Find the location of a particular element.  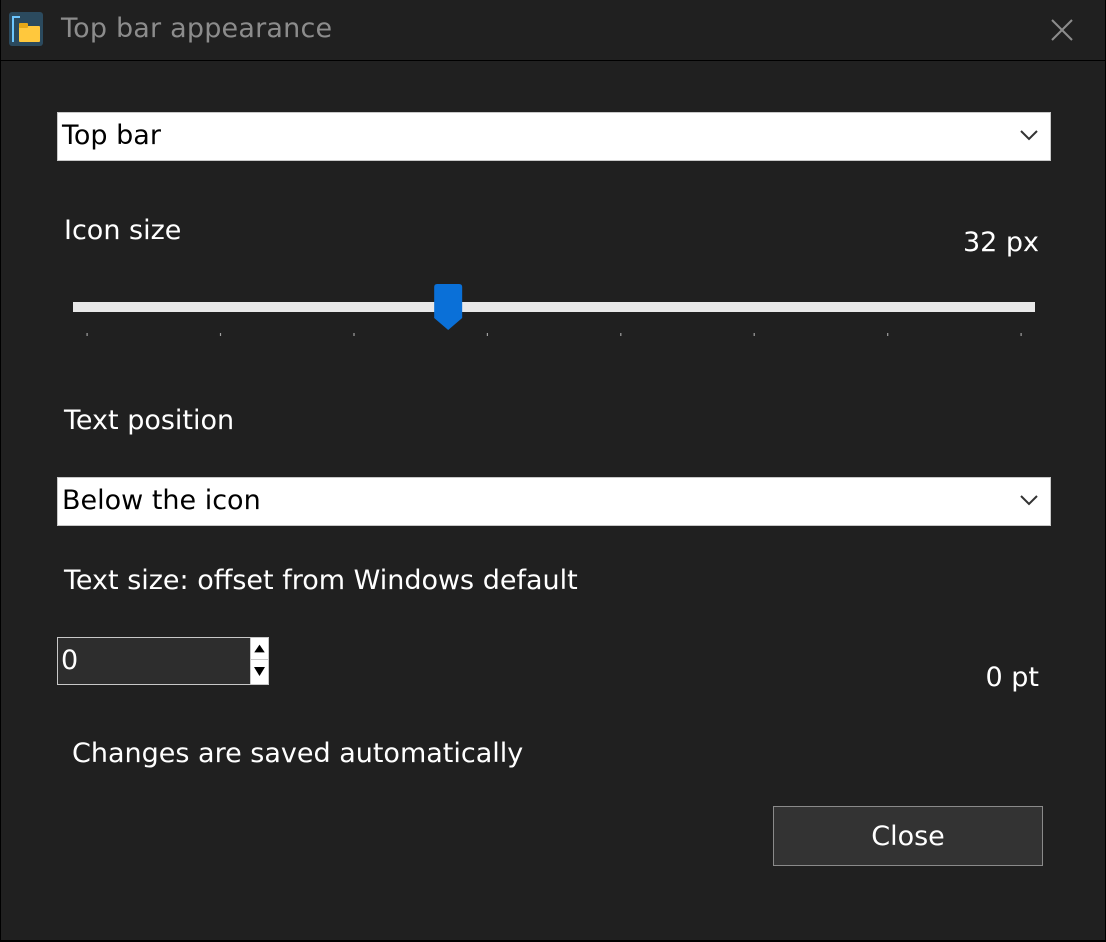

slider-track is located at coordinates (554, 307).